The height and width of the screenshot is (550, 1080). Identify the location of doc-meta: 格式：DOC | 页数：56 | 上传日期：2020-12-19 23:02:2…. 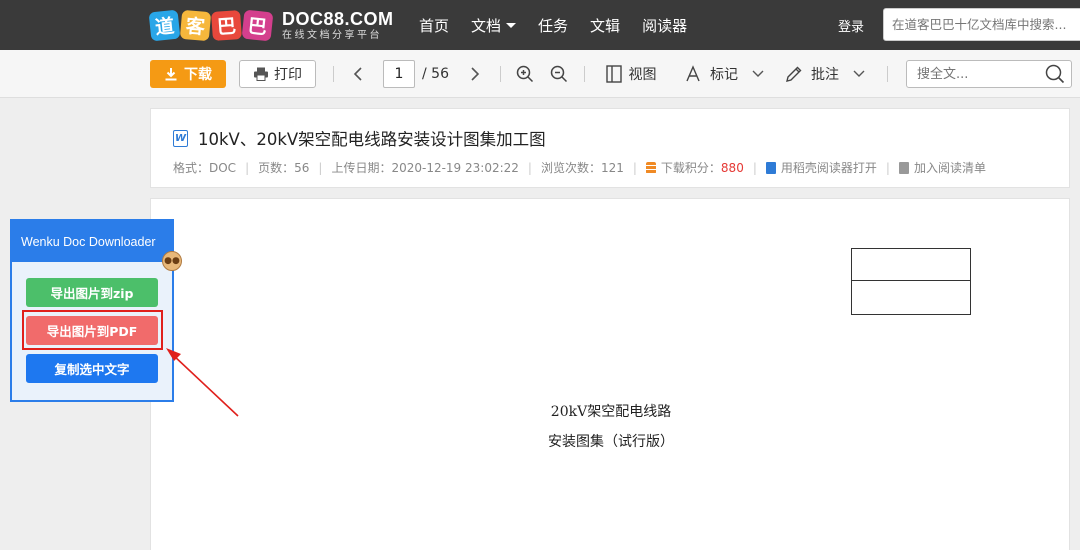
(579, 167).